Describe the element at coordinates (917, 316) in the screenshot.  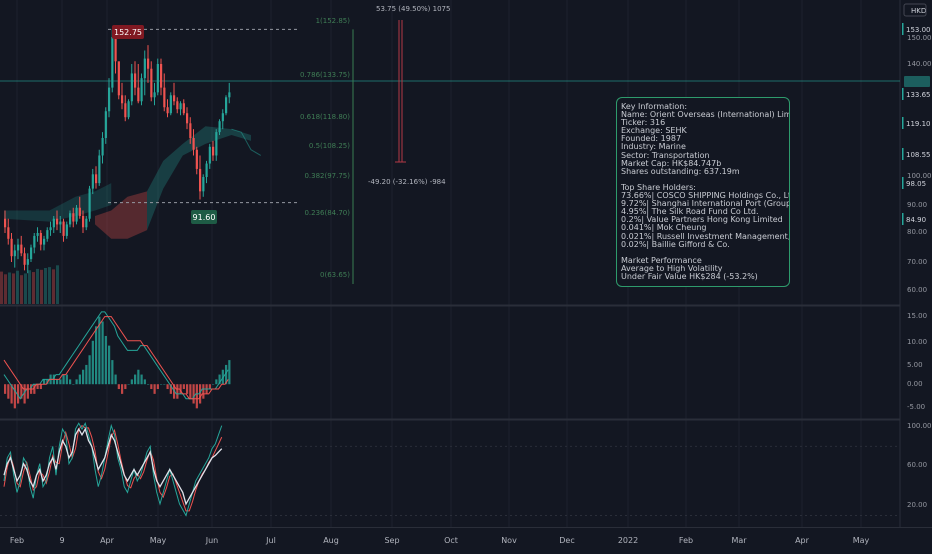
I see `macd-tick-label: 15.00` at that location.